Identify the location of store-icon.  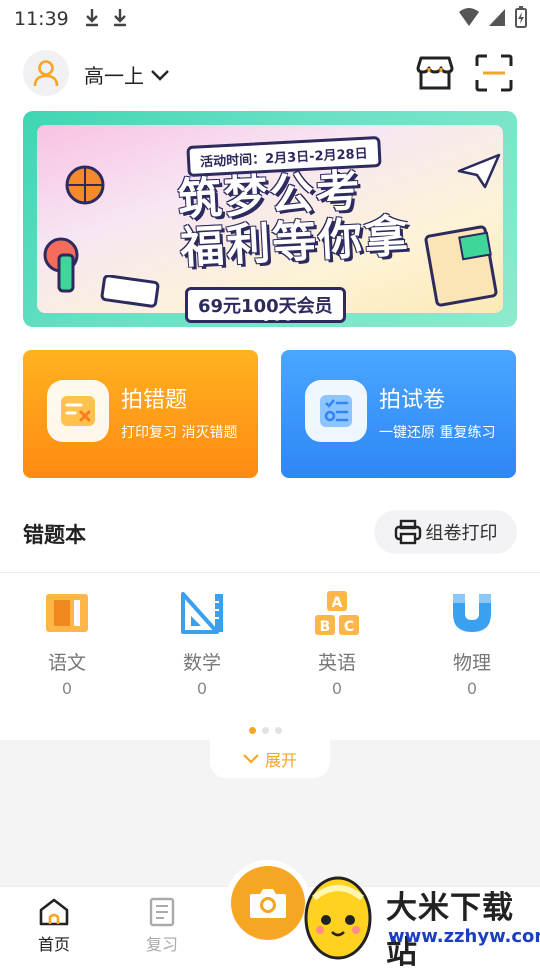
(435, 73).